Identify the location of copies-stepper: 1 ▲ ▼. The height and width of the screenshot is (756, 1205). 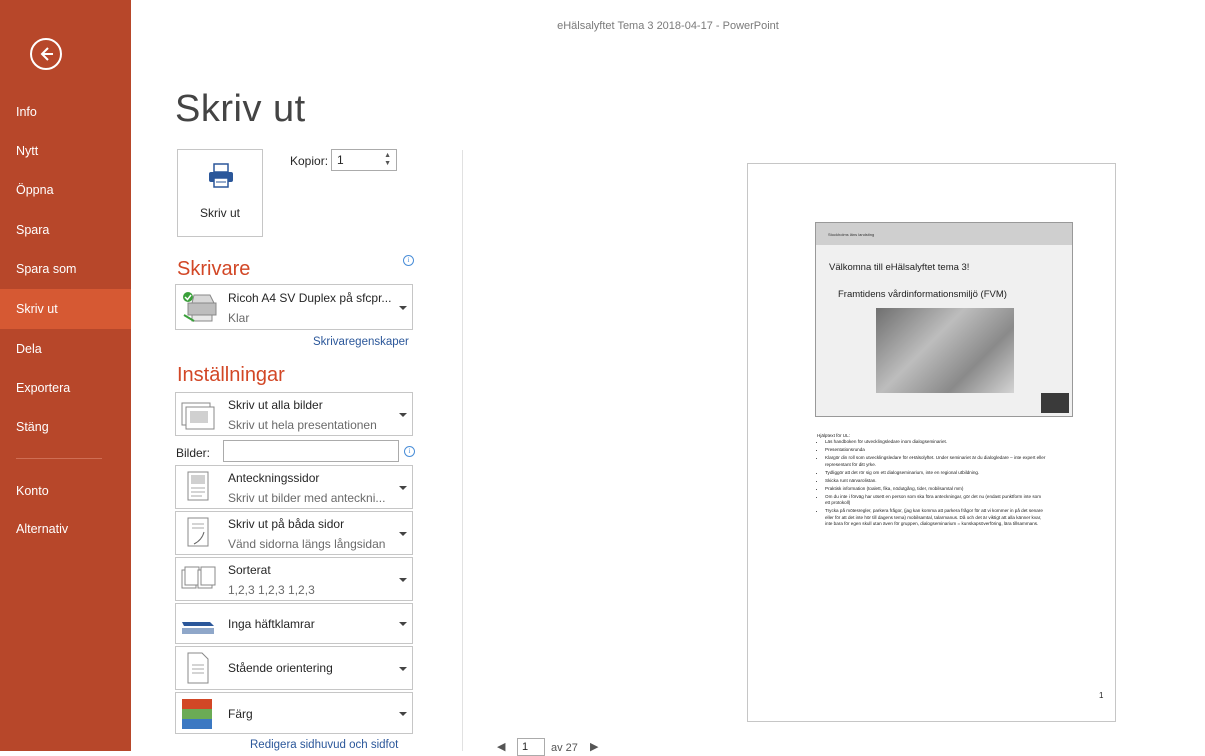
(364, 160).